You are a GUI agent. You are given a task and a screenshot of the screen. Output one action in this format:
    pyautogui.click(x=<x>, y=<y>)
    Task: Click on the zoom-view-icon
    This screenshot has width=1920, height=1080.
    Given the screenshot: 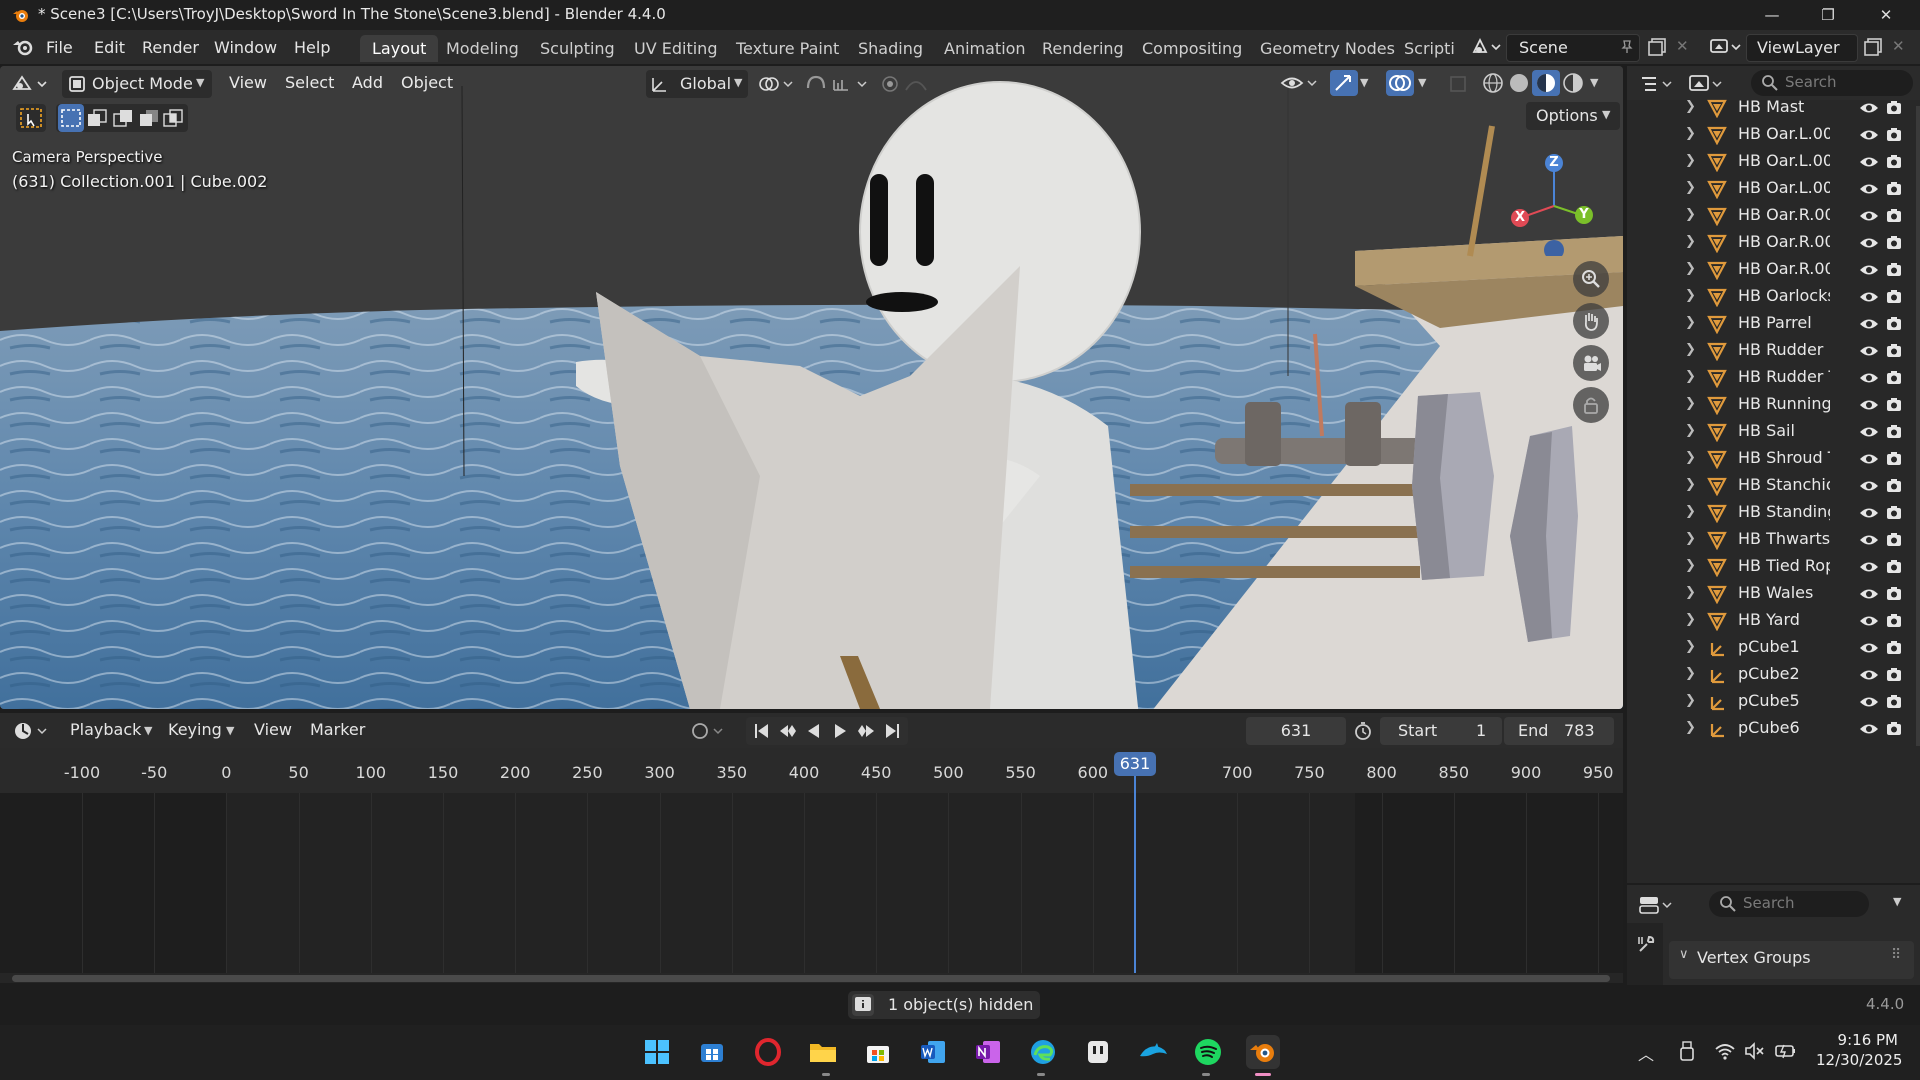 What is the action you would take?
    pyautogui.click(x=1591, y=279)
    